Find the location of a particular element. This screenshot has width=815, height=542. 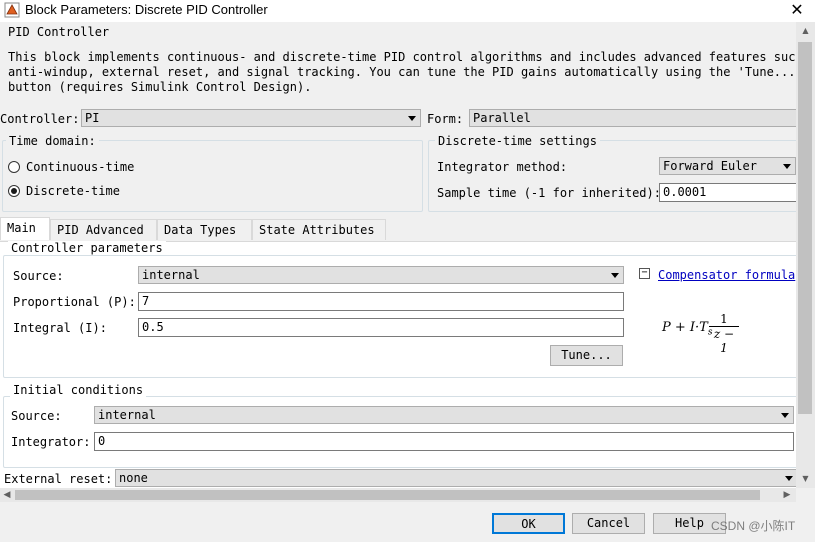

tab-pid-advanced: PID Advanced is located at coordinates (103, 229).